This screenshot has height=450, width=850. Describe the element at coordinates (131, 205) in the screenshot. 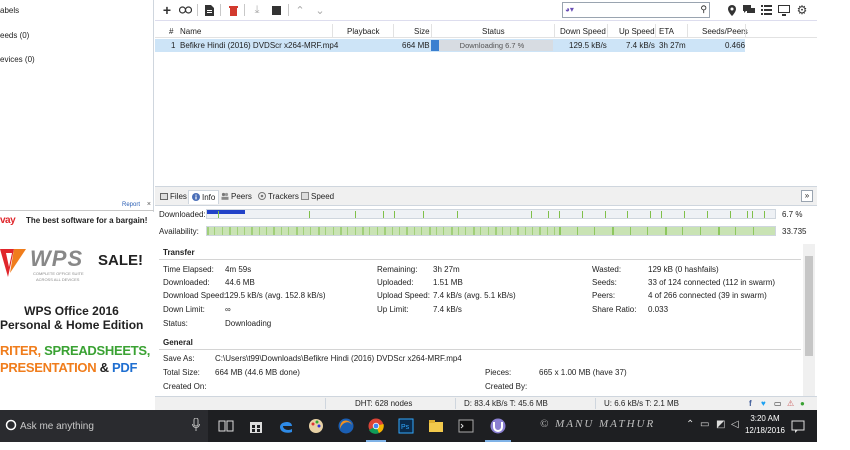

I see `ad-report-link: Report` at that location.